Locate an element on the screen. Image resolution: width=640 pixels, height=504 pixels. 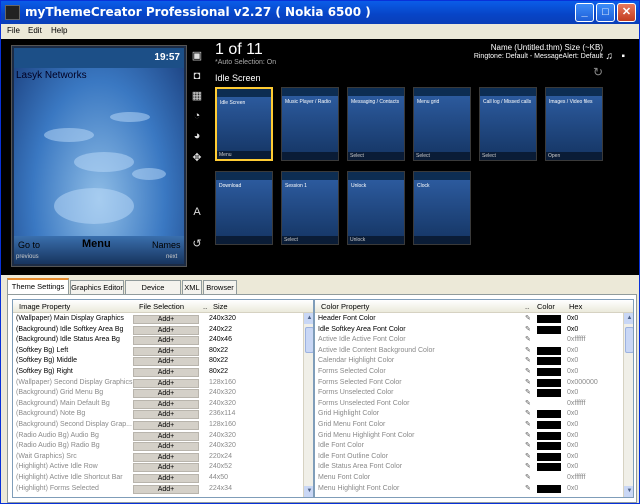
screen-thumbnail: Unlock Unlock is located at coordinates (376, 208).